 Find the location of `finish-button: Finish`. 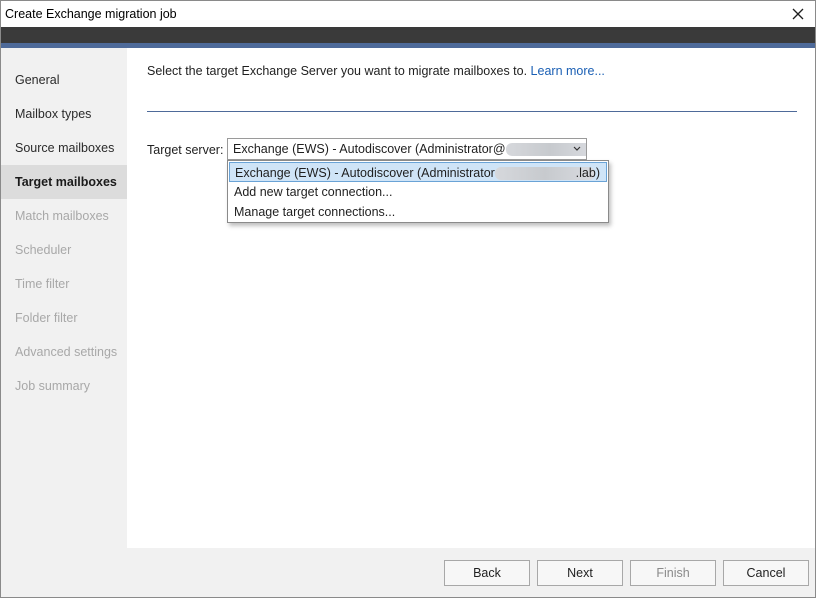

finish-button: Finish is located at coordinates (673, 573).